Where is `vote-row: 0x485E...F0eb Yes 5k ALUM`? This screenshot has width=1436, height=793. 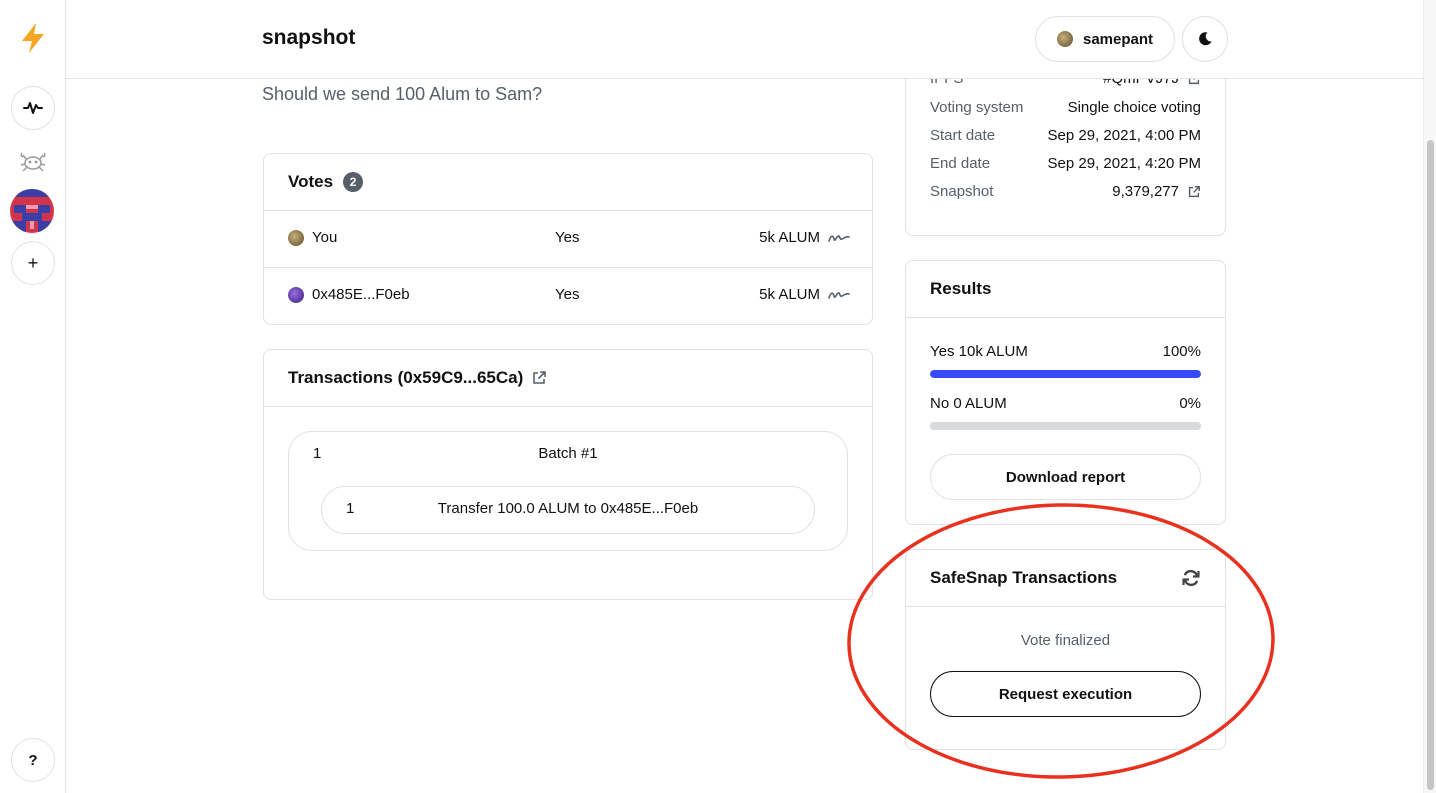
vote-row: 0x485E...F0eb Yes 5k ALUM is located at coordinates (568, 296).